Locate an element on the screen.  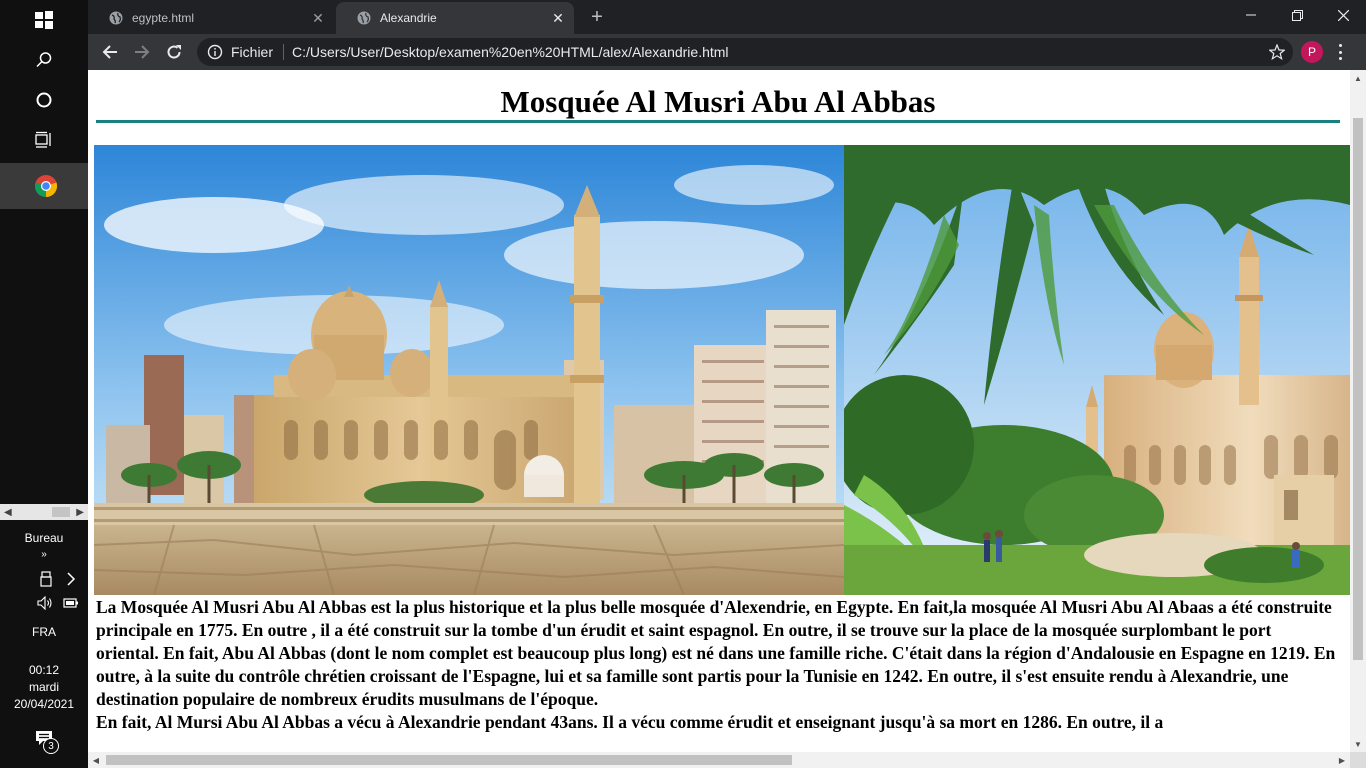
action-center-button: 3 is located at coordinates (45, 742).